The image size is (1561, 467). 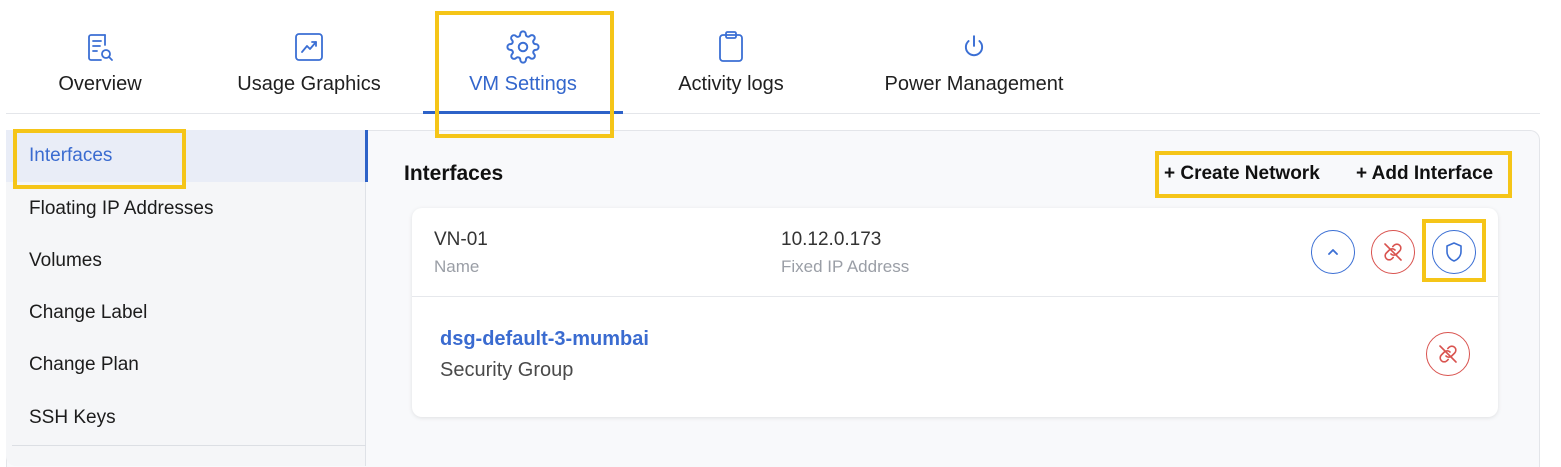 I want to click on security-group-label: Security Group, so click(x=507, y=370).